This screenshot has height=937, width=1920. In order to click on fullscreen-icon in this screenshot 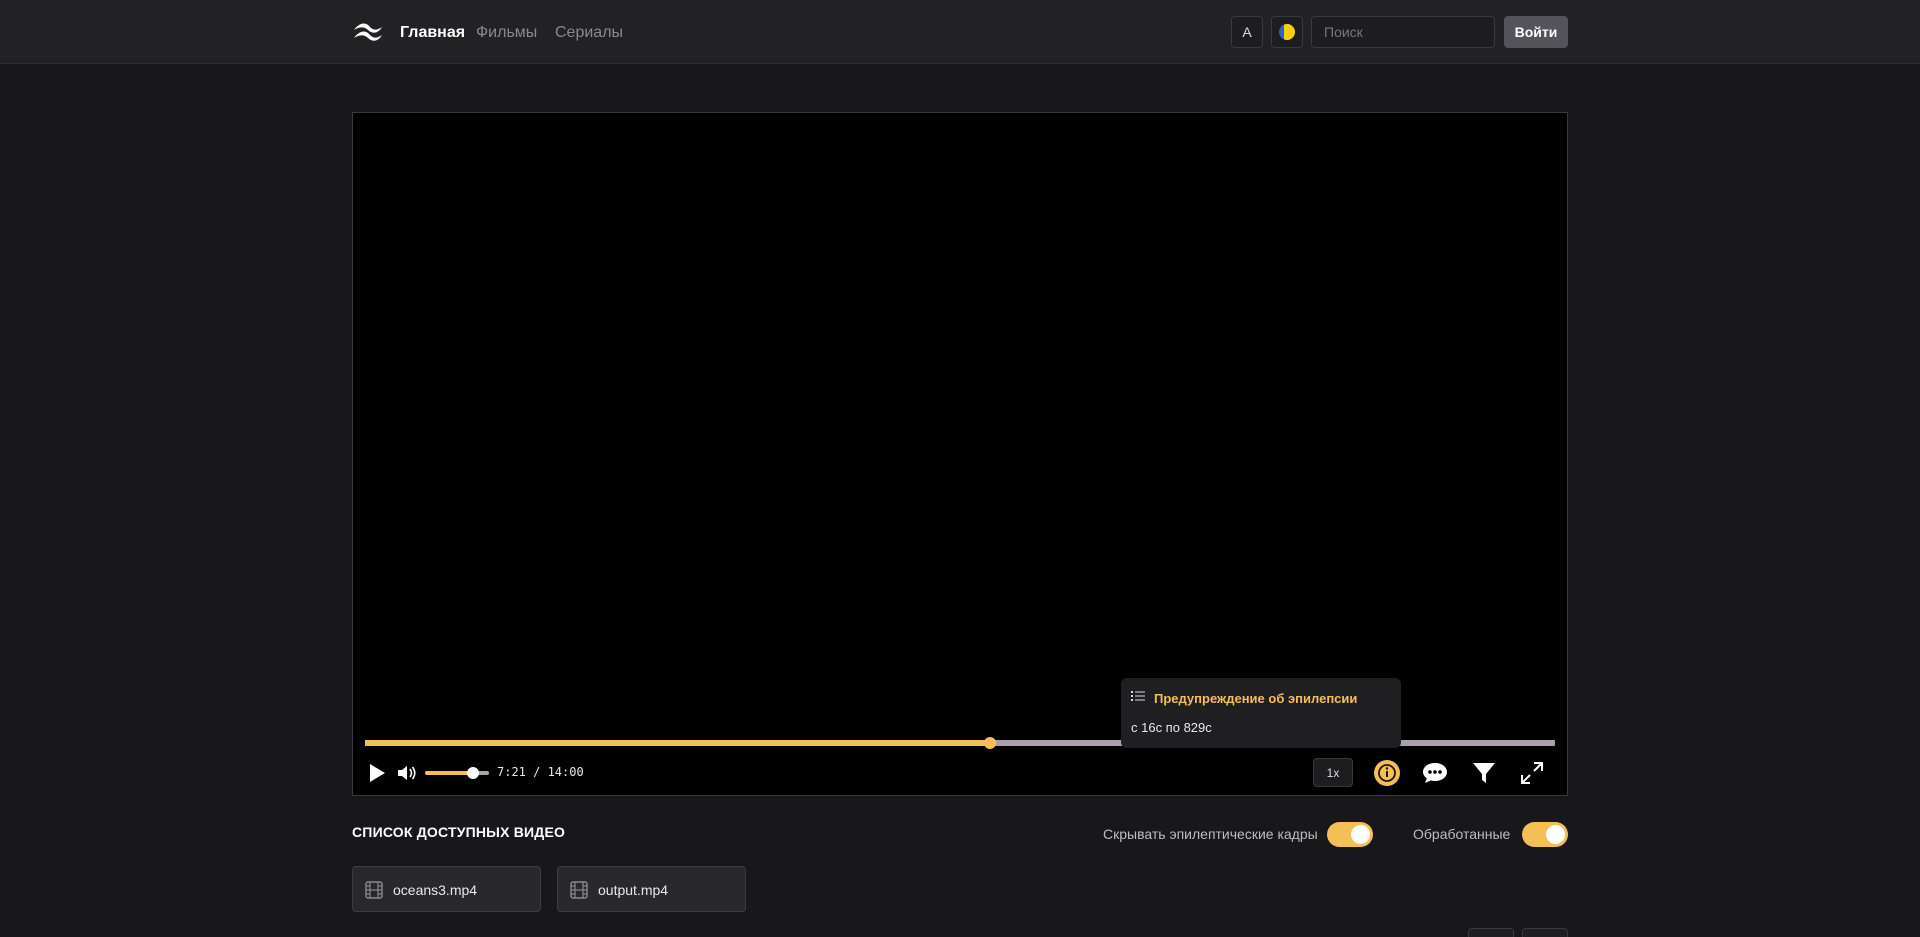, I will do `click(1532, 773)`.